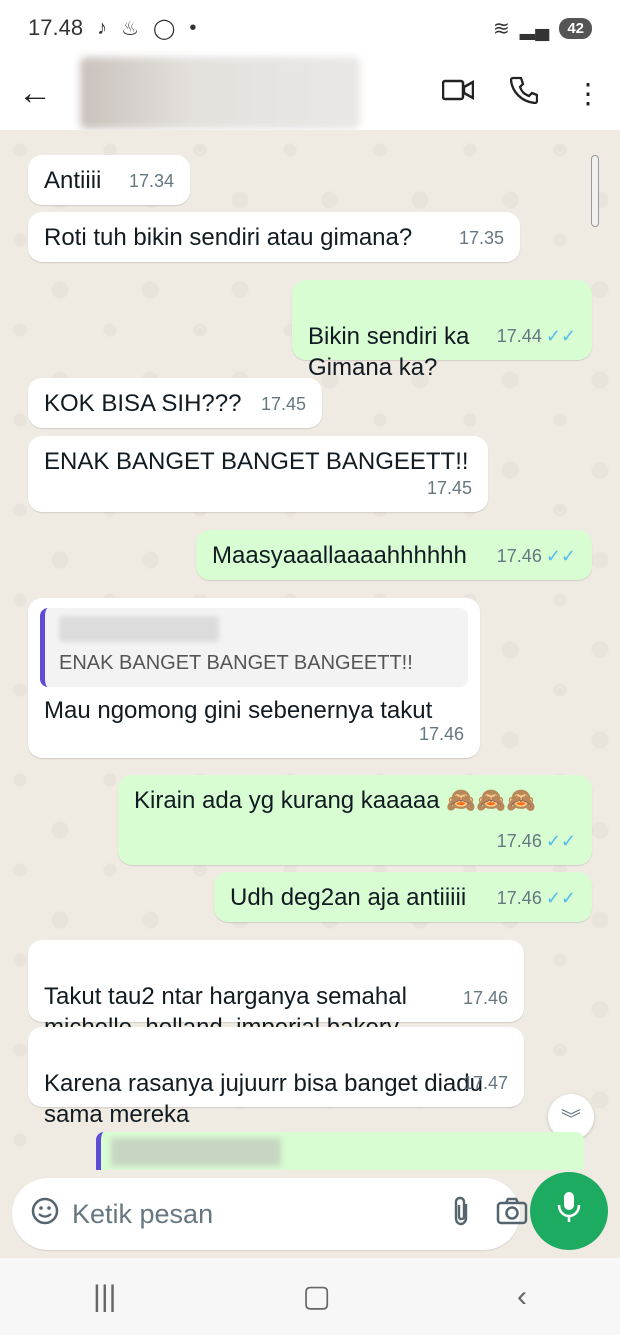 The image size is (620, 1335). I want to click on message-bubble: ENAK BANGET BANGET BANGEETT!! 17.45, so click(258, 474).